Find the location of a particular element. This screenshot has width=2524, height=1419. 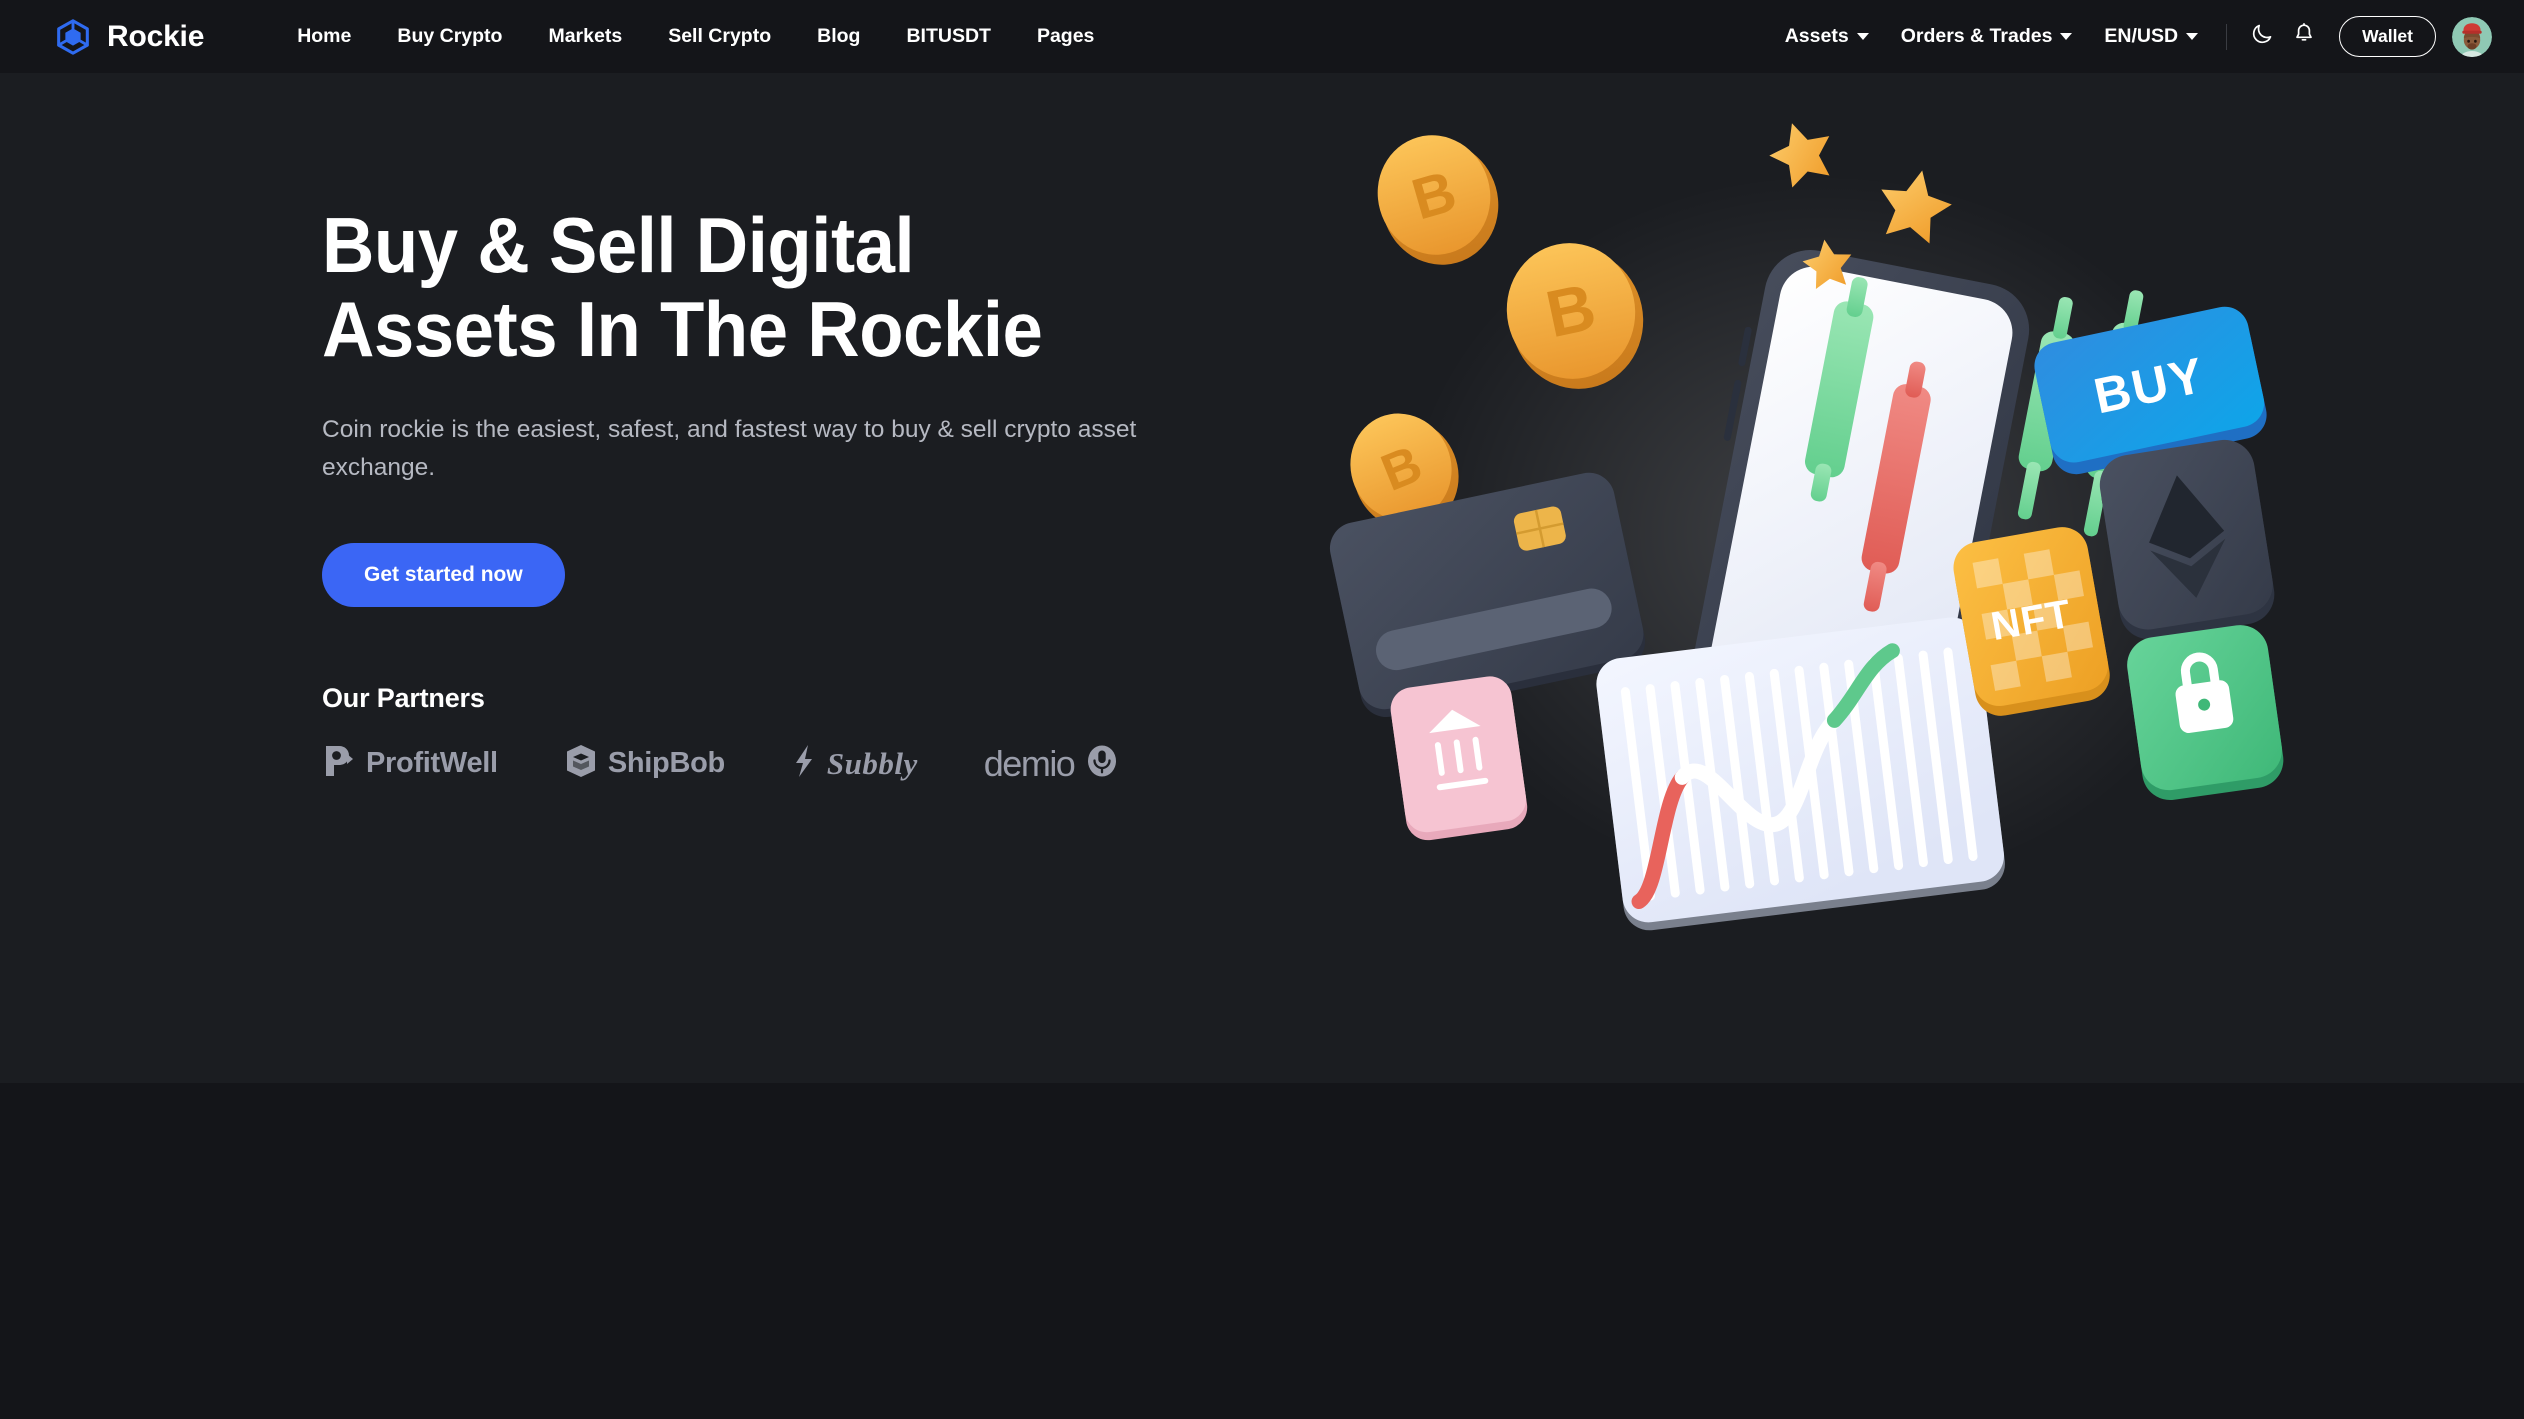

partner-shipbob: ShipBob is located at coordinates (644, 763).